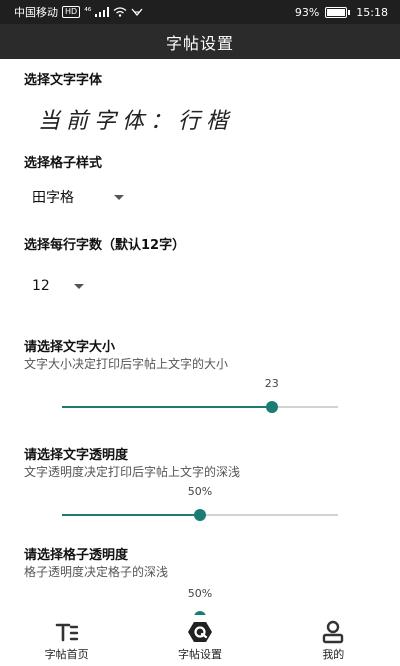  I want to click on page-title: 字帖设置, so click(199, 43).